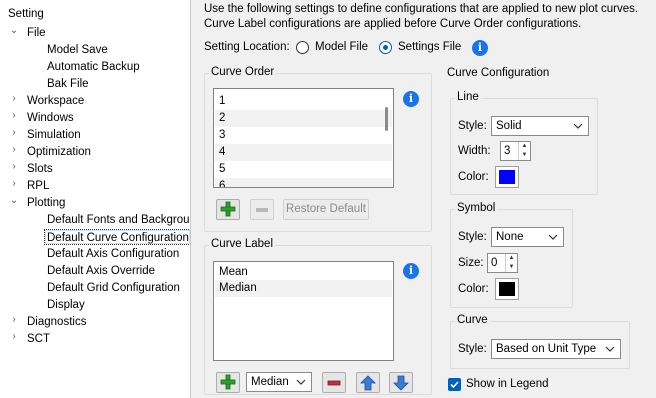  I want to click on tree-root-setting: Setting, so click(26, 14).